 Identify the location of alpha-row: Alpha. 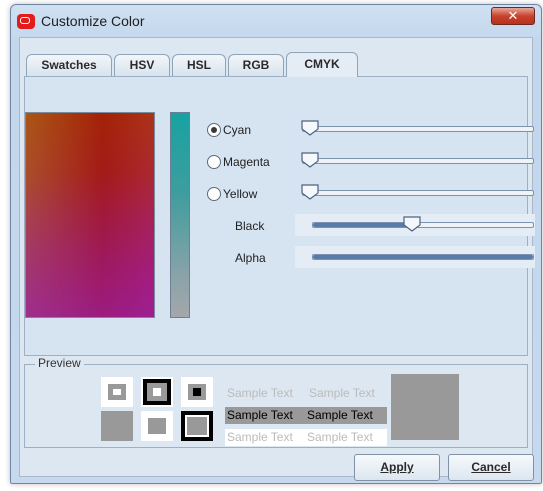
(371, 258).